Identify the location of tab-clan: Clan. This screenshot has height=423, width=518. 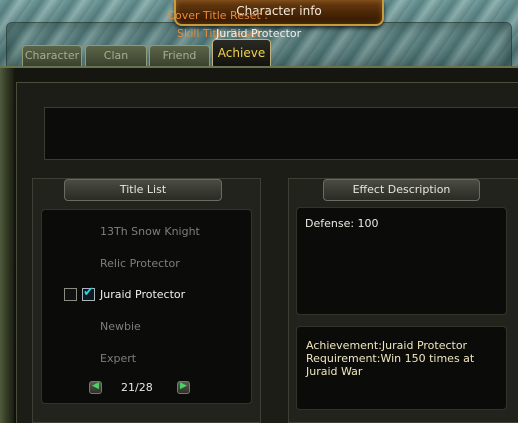
(116, 55).